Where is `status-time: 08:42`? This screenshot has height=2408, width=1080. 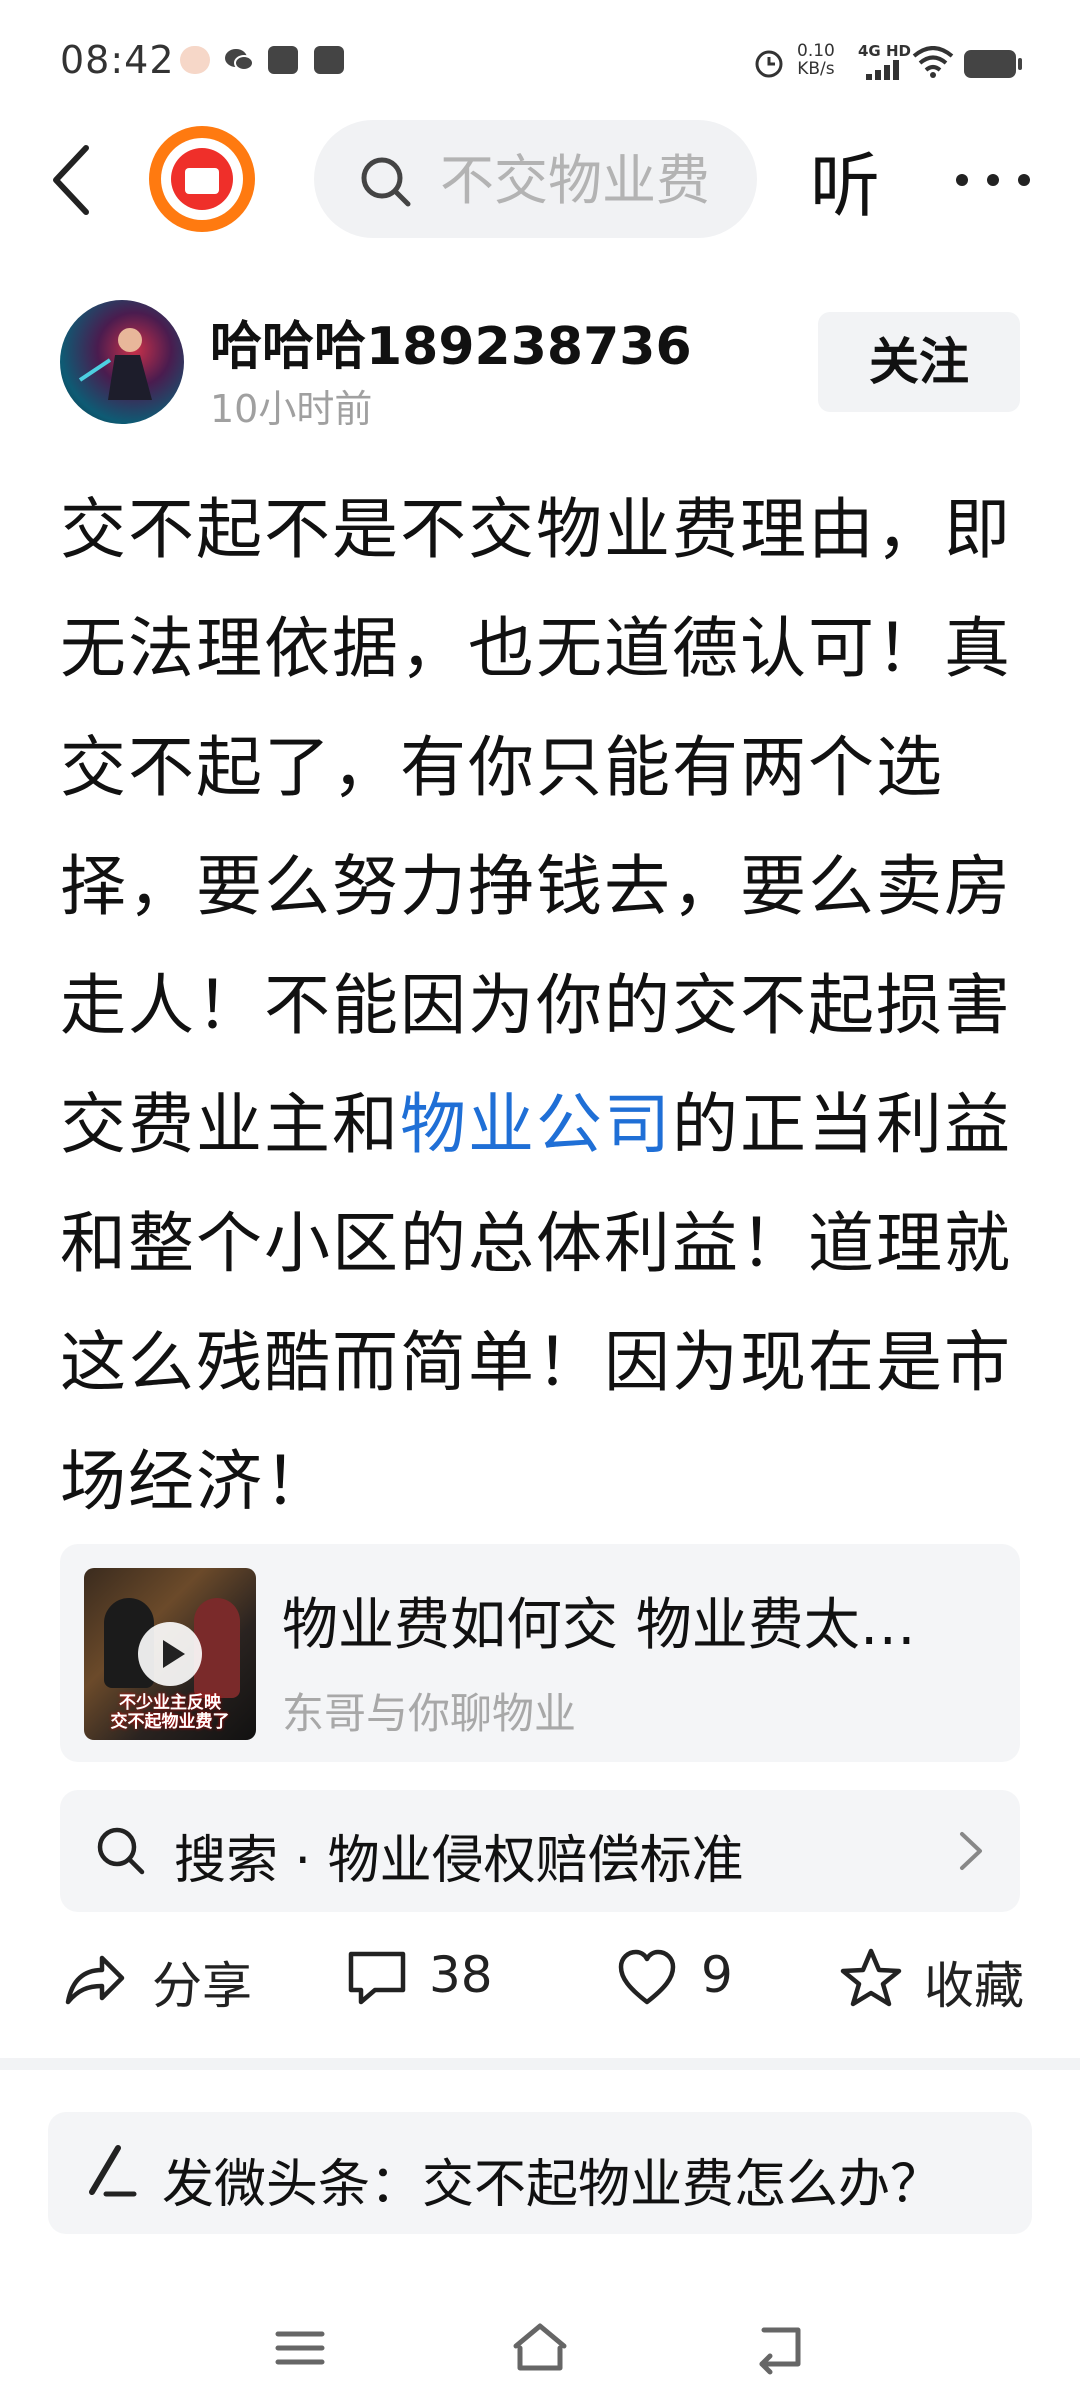
status-time: 08:42 is located at coordinates (117, 60).